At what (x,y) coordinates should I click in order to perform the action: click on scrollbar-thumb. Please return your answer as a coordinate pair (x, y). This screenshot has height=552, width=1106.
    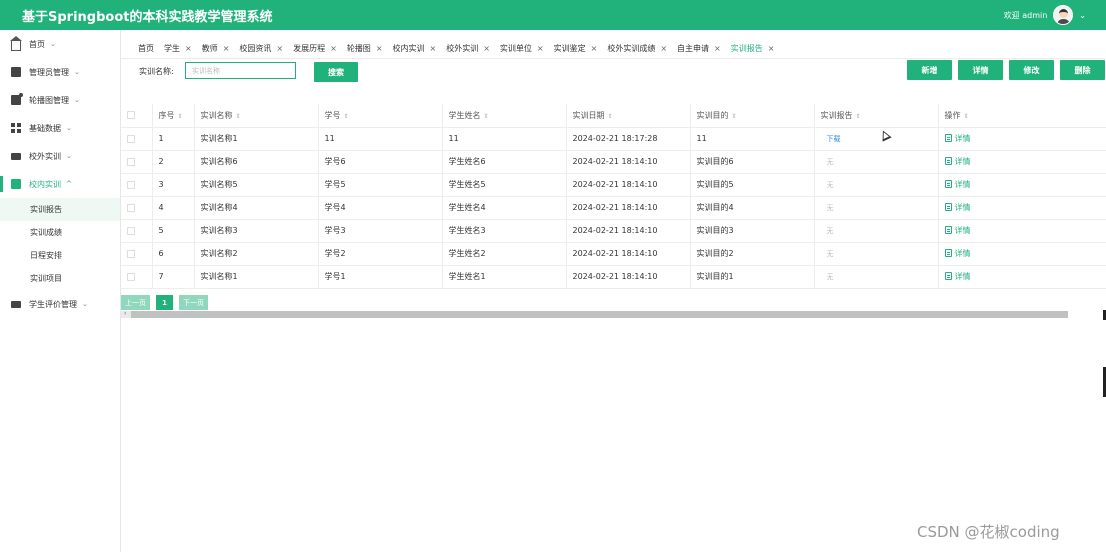
    Looking at the image, I should click on (599, 314).